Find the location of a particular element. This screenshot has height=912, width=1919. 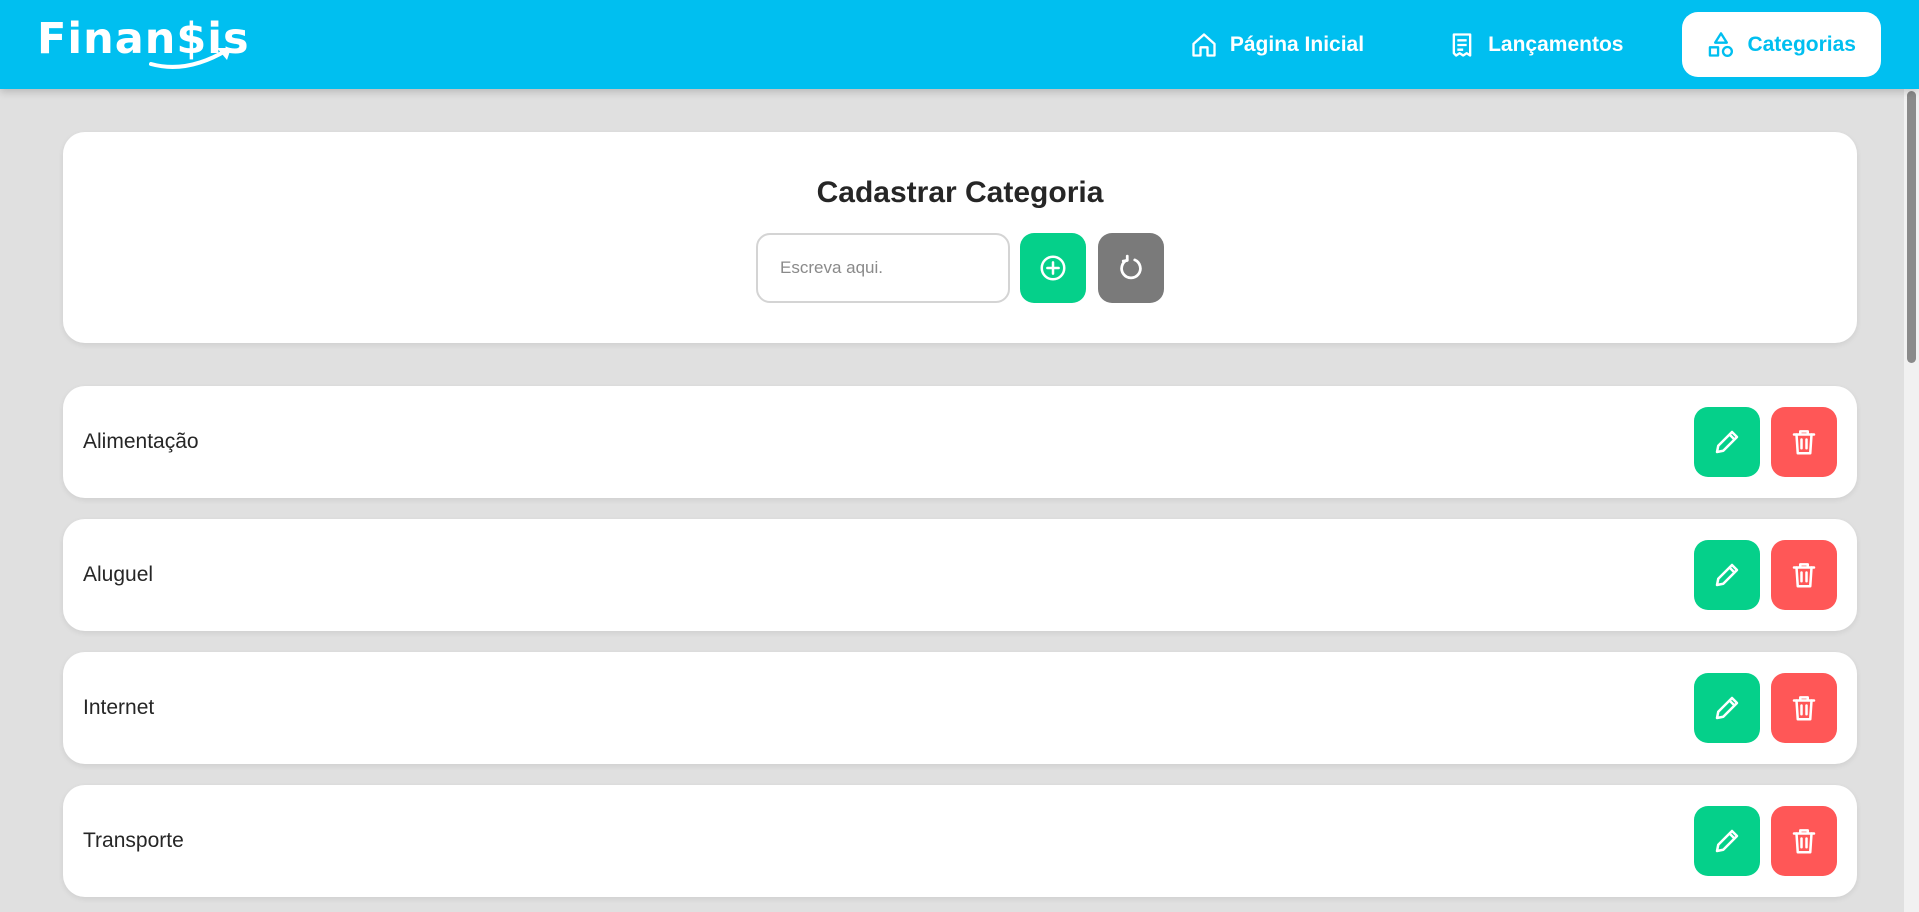

category-name: Transporte is located at coordinates (133, 840).